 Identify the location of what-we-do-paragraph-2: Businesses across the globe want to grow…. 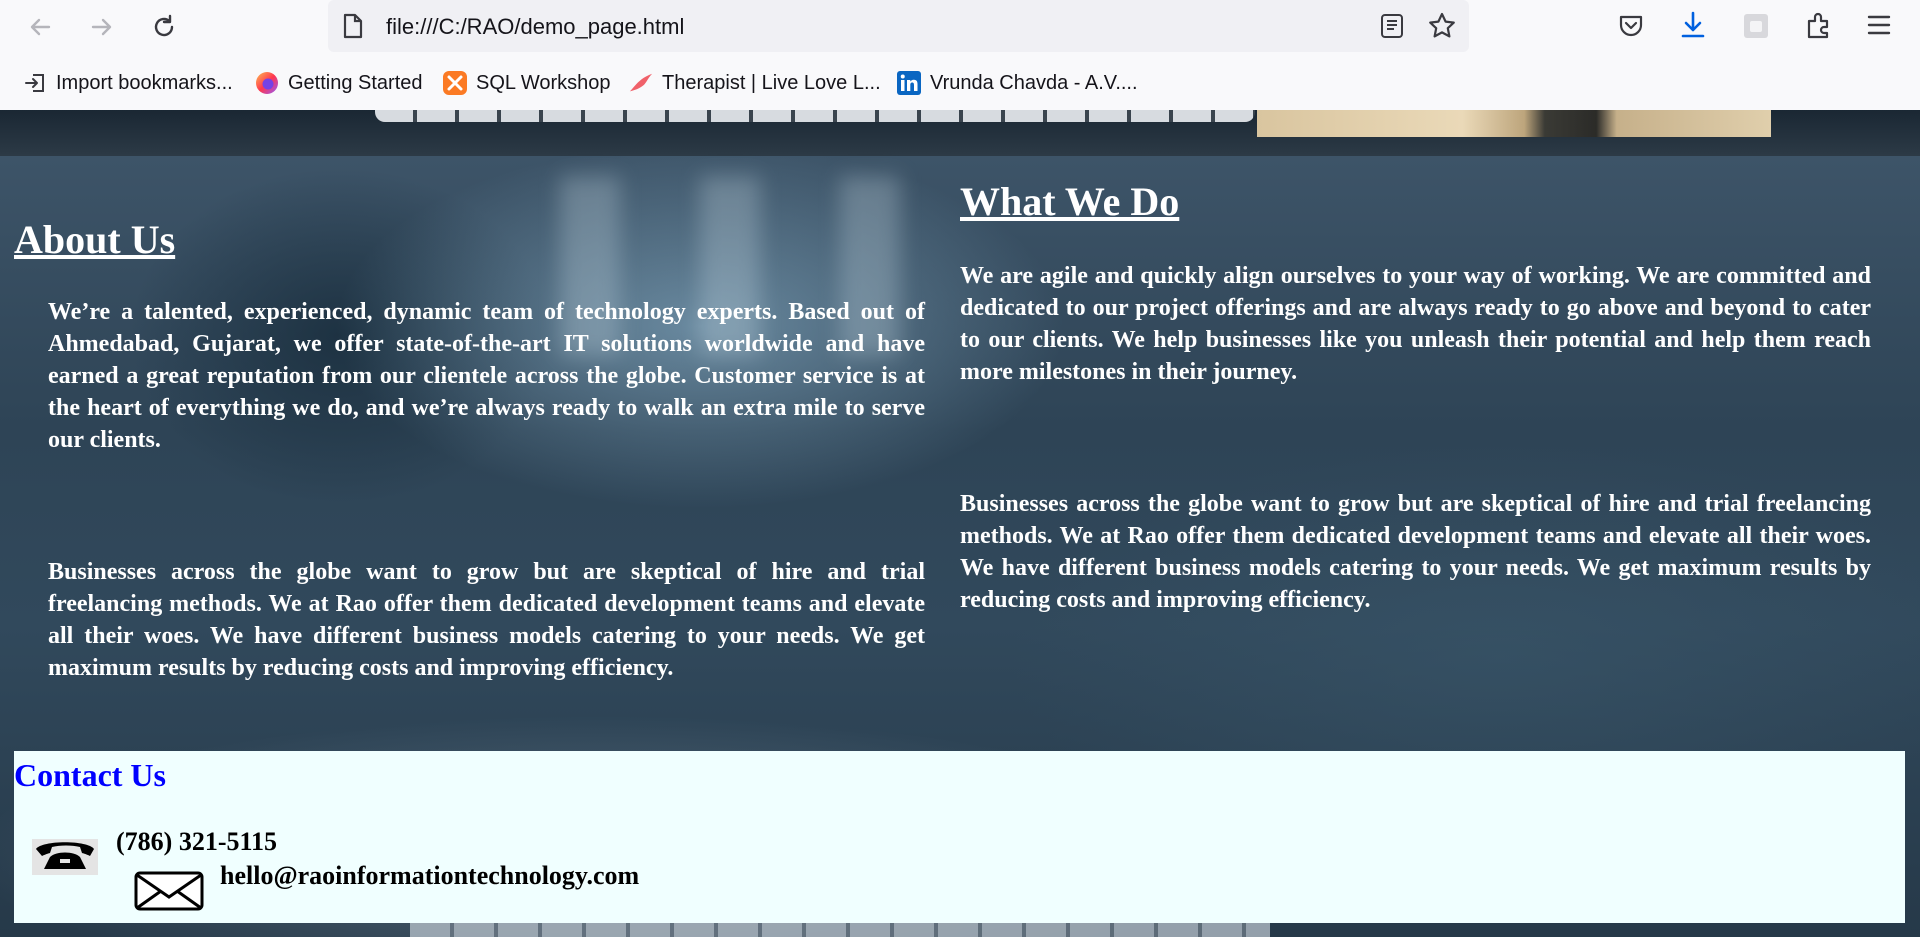
(1415, 552).